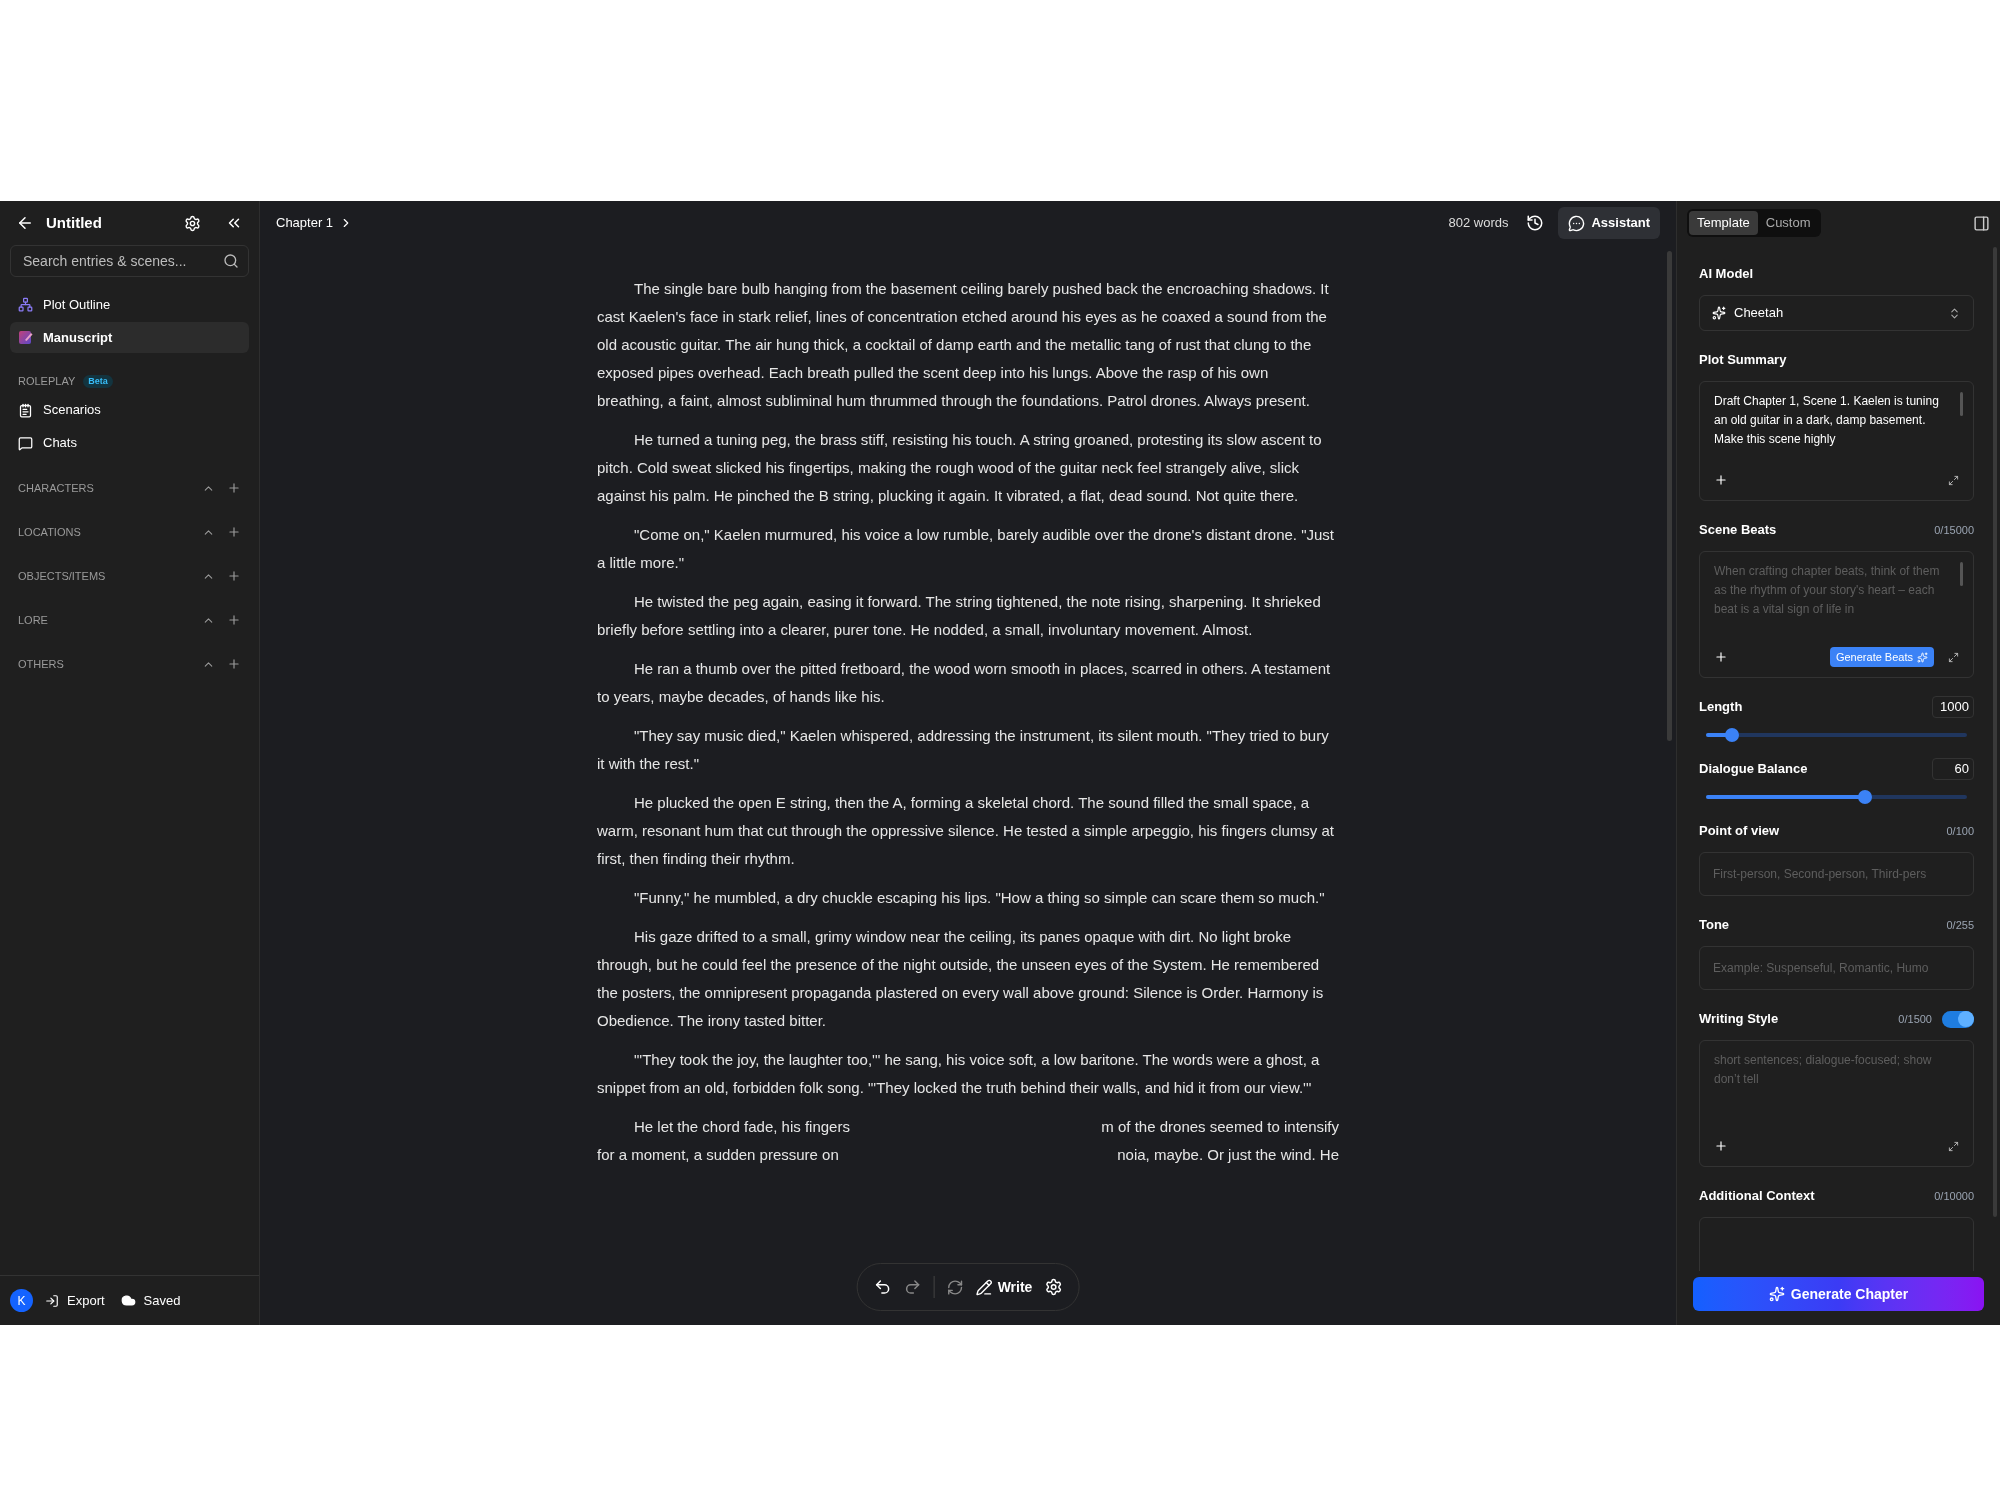 The height and width of the screenshot is (1500, 2000). I want to click on field-label: Plot Summary, so click(1743, 360).